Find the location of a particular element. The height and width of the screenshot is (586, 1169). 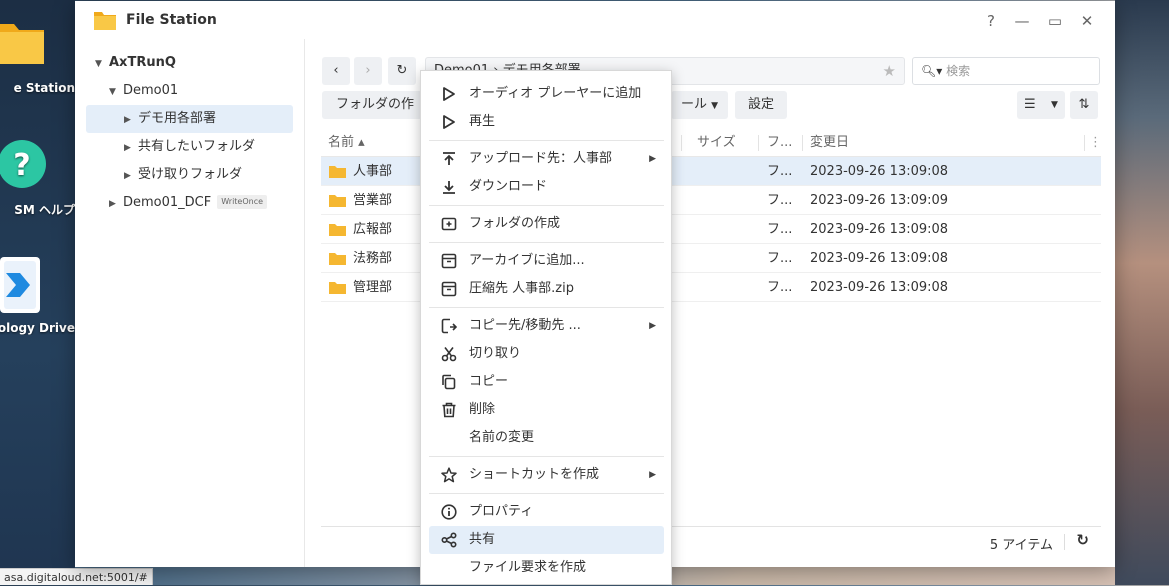

menu-label: フォルダの作成 is located at coordinates (515, 223).